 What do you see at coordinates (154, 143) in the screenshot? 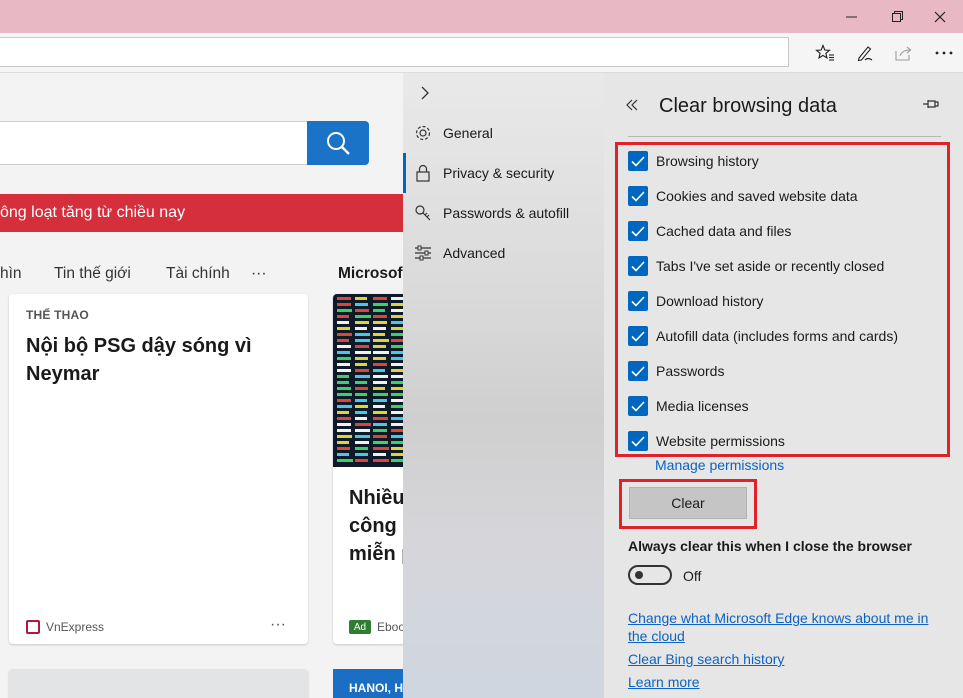
I see `search-input` at bounding box center [154, 143].